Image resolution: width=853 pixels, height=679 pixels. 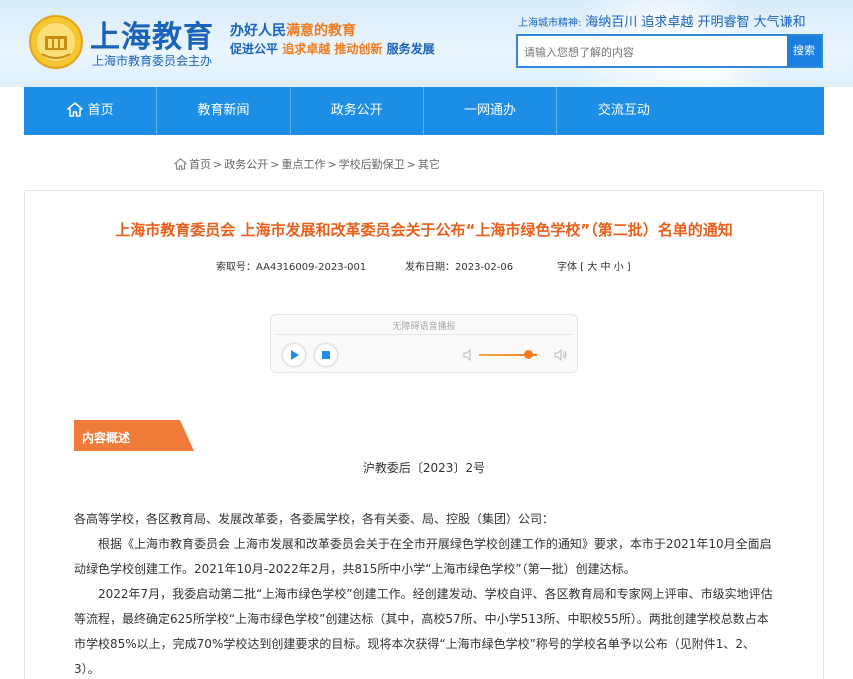 What do you see at coordinates (303, 164) in the screenshot?
I see `breadcrumb-key-work: 重点工作` at bounding box center [303, 164].